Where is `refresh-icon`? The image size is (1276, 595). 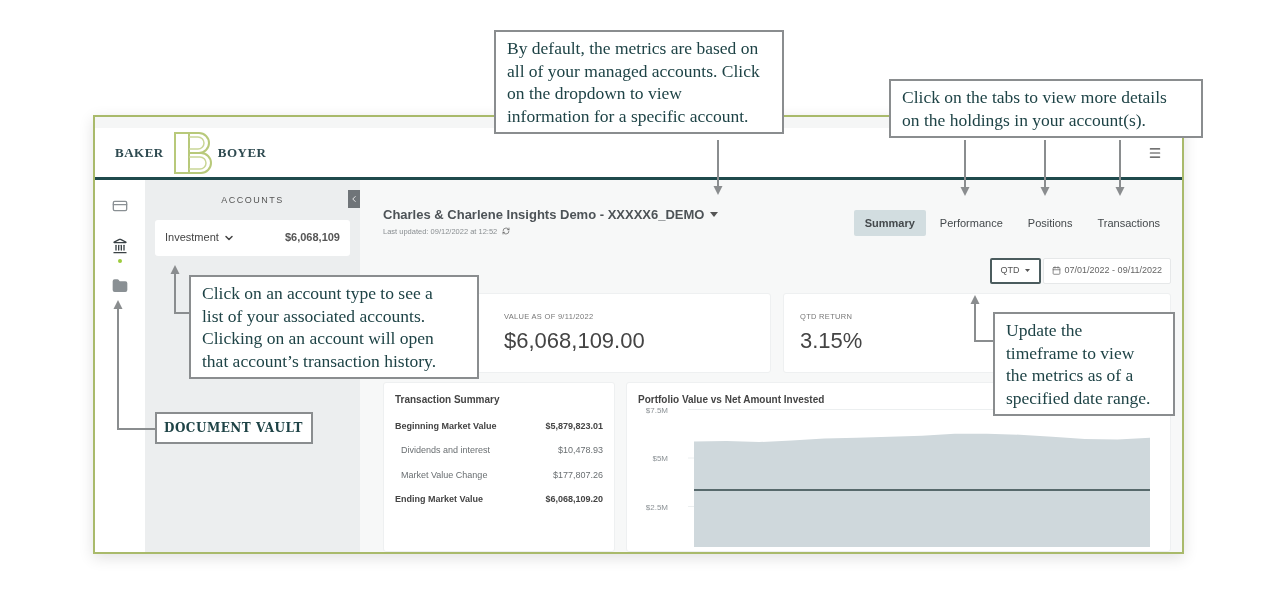 refresh-icon is located at coordinates (506, 231).